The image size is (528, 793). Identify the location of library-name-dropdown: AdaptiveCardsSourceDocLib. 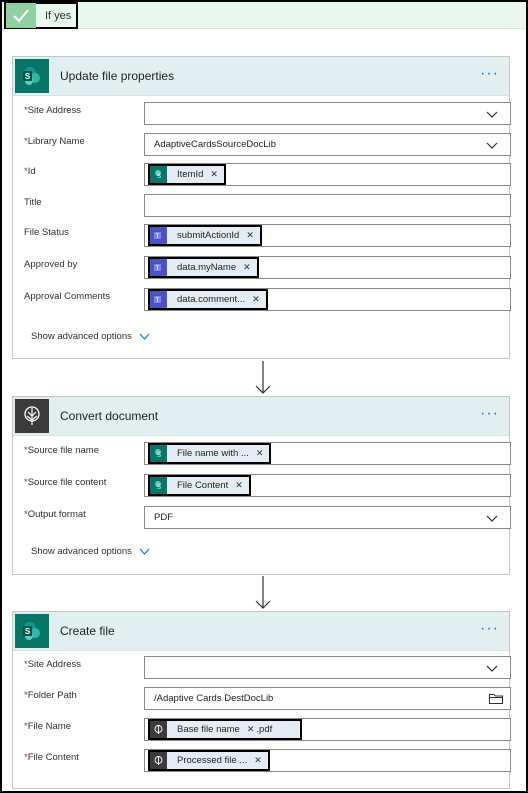
(327, 144).